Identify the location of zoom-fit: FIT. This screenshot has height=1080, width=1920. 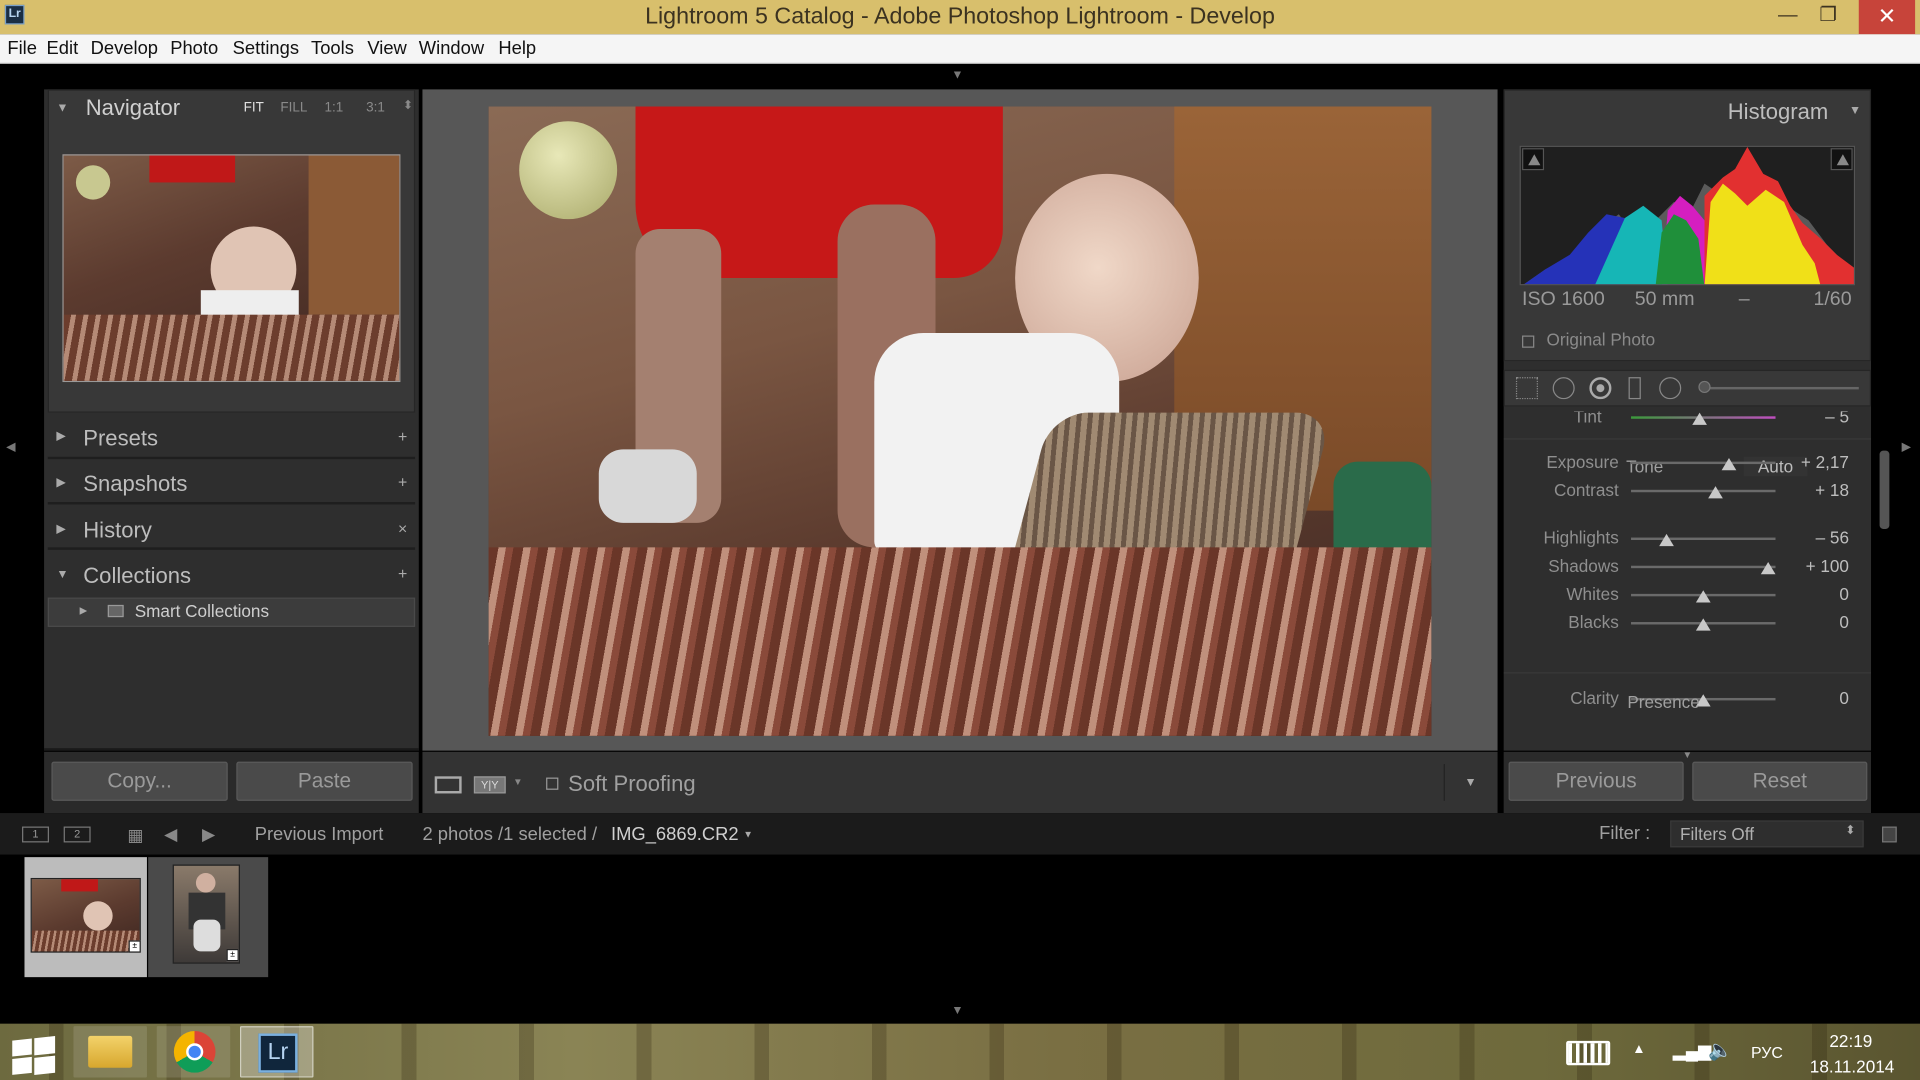
(254, 107).